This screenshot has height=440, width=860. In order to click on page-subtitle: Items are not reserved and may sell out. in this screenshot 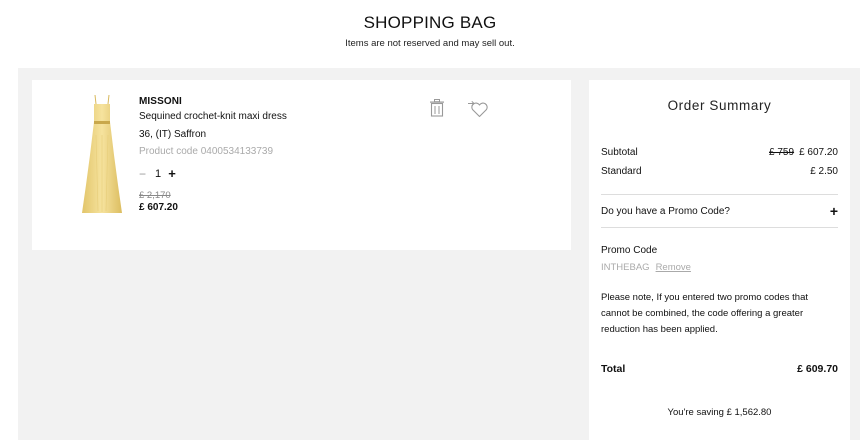, I will do `click(430, 43)`.